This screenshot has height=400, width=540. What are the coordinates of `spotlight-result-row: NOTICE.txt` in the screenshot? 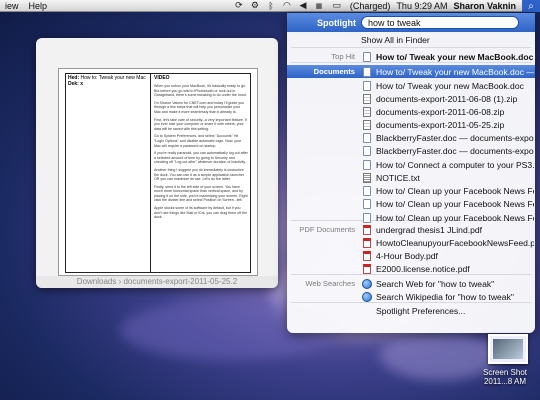 It's located at (411, 177).